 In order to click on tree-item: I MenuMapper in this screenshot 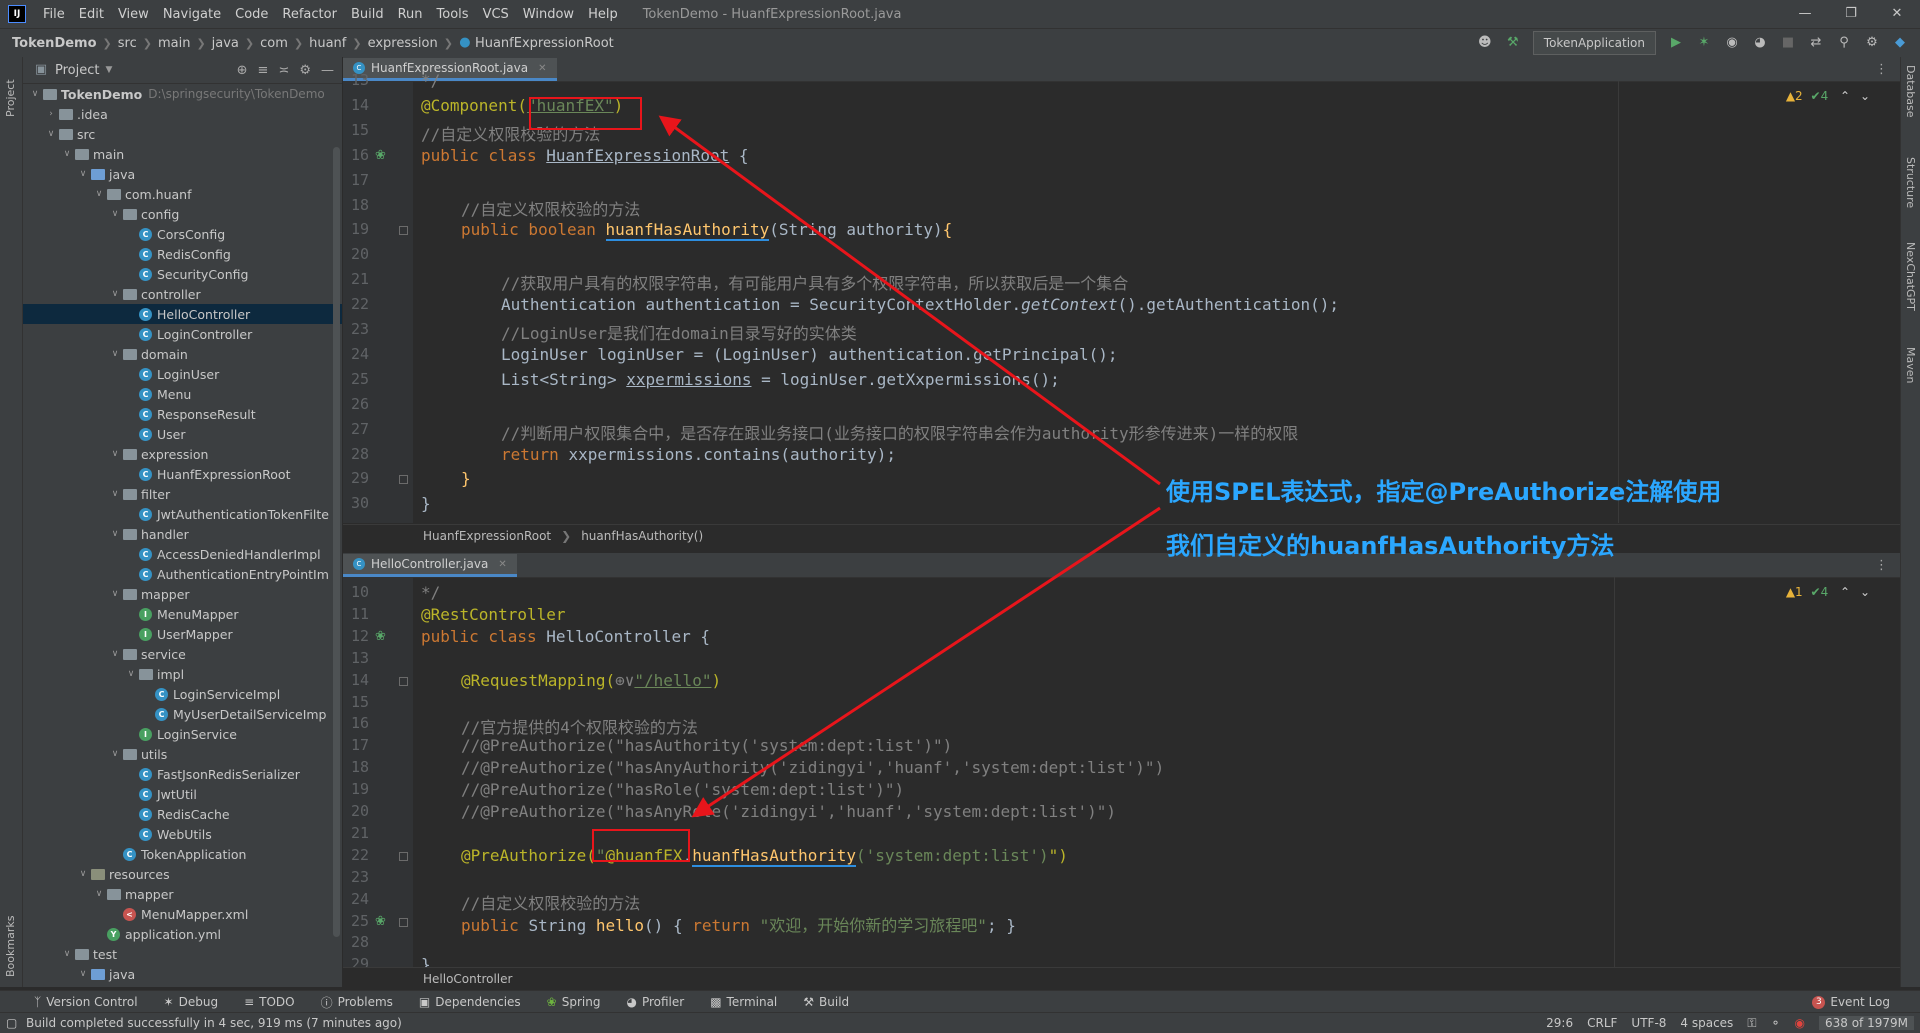, I will do `click(182, 614)`.